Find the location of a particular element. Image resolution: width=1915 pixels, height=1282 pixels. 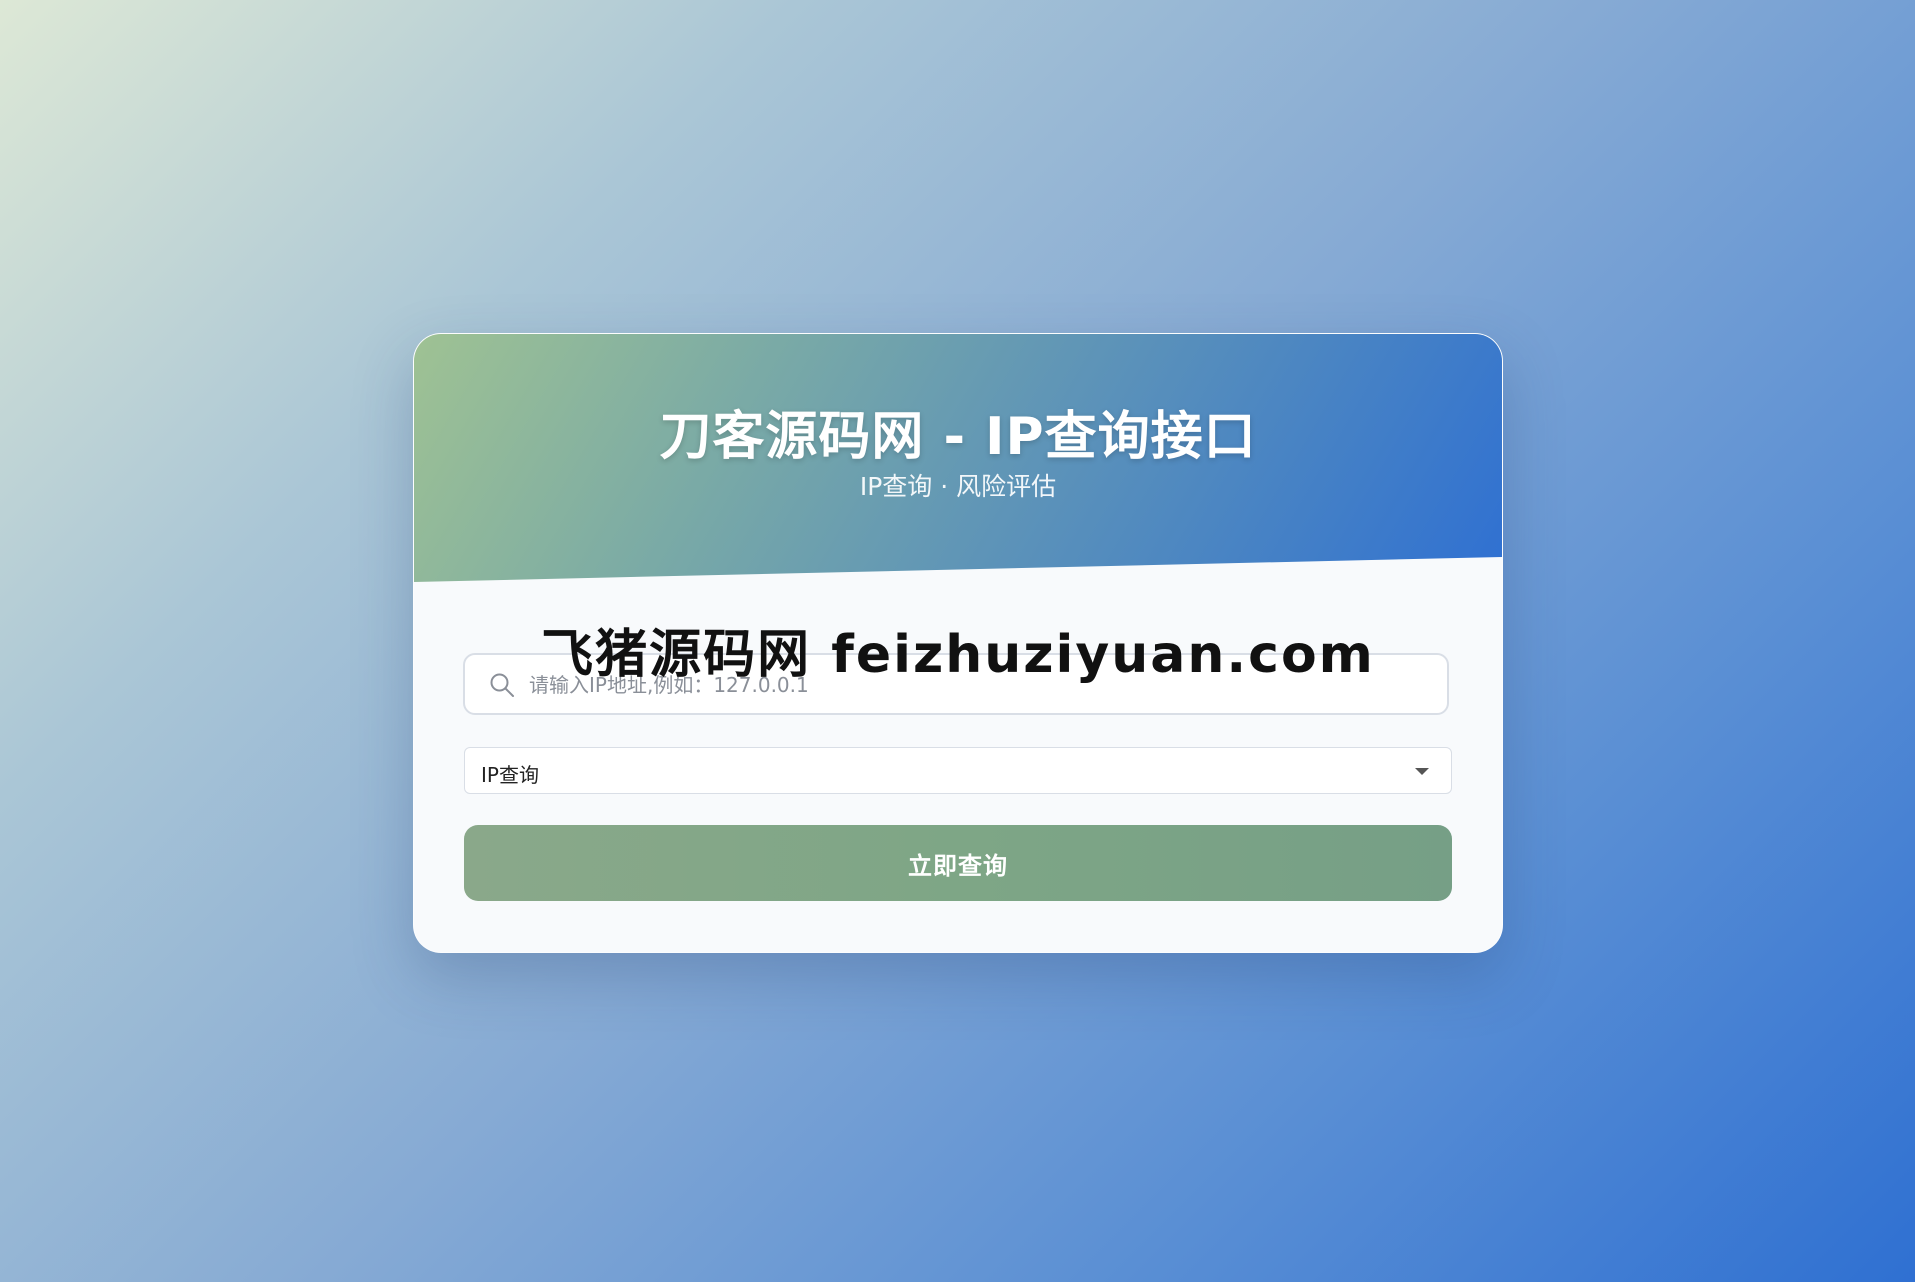

page-subtitle: IP查询 · 风险评估 is located at coordinates (958, 486).